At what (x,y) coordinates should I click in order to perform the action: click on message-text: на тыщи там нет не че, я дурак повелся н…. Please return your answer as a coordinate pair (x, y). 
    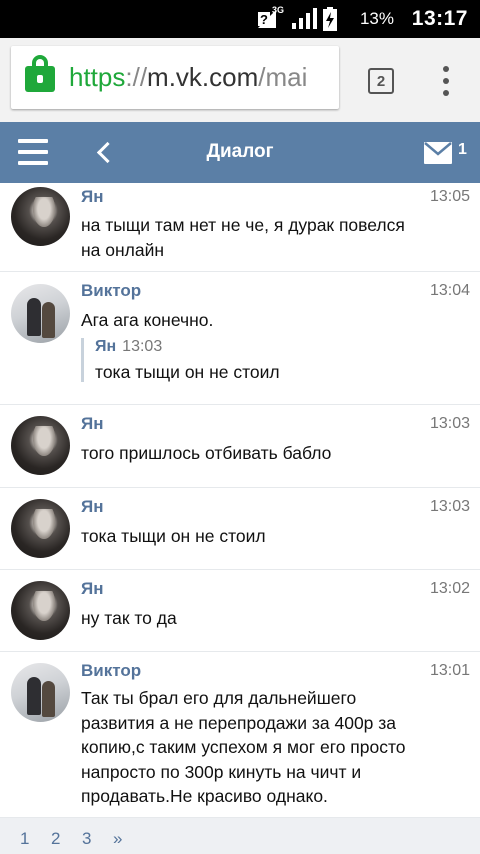
    Looking at the image, I should click on (243, 237).